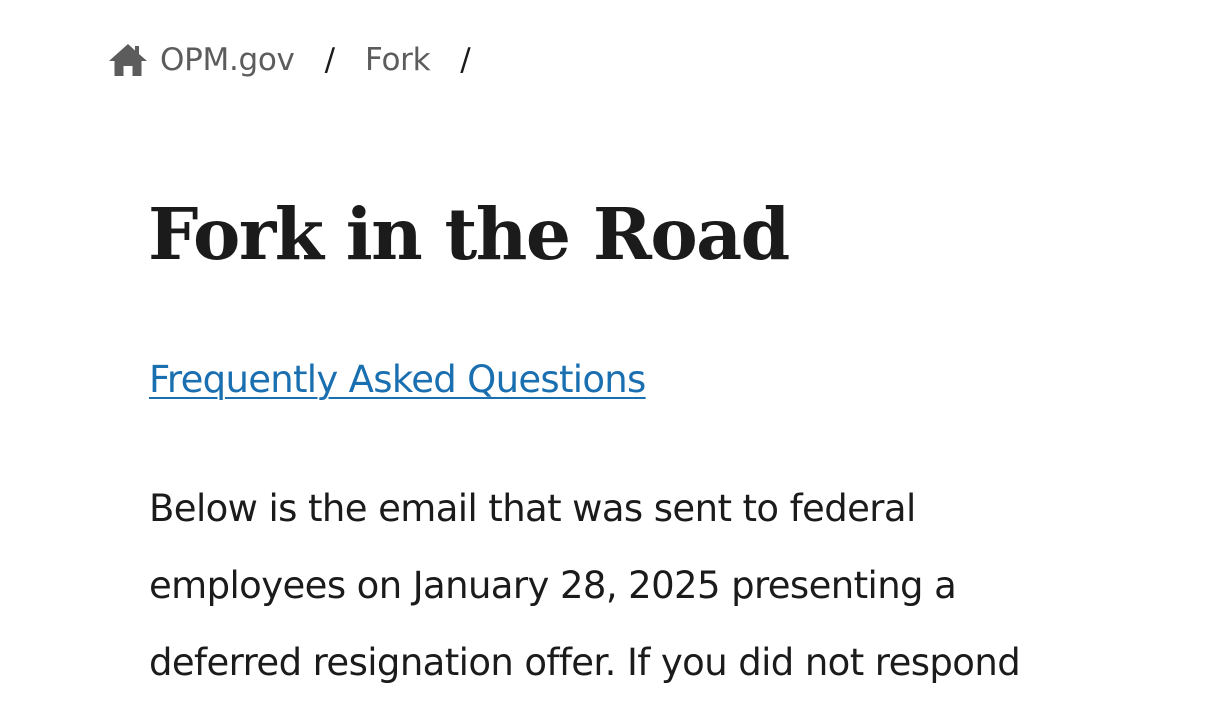  Describe the element at coordinates (227, 60) in the screenshot. I see `breadcrumb-link-opm: OPM.gov` at that location.